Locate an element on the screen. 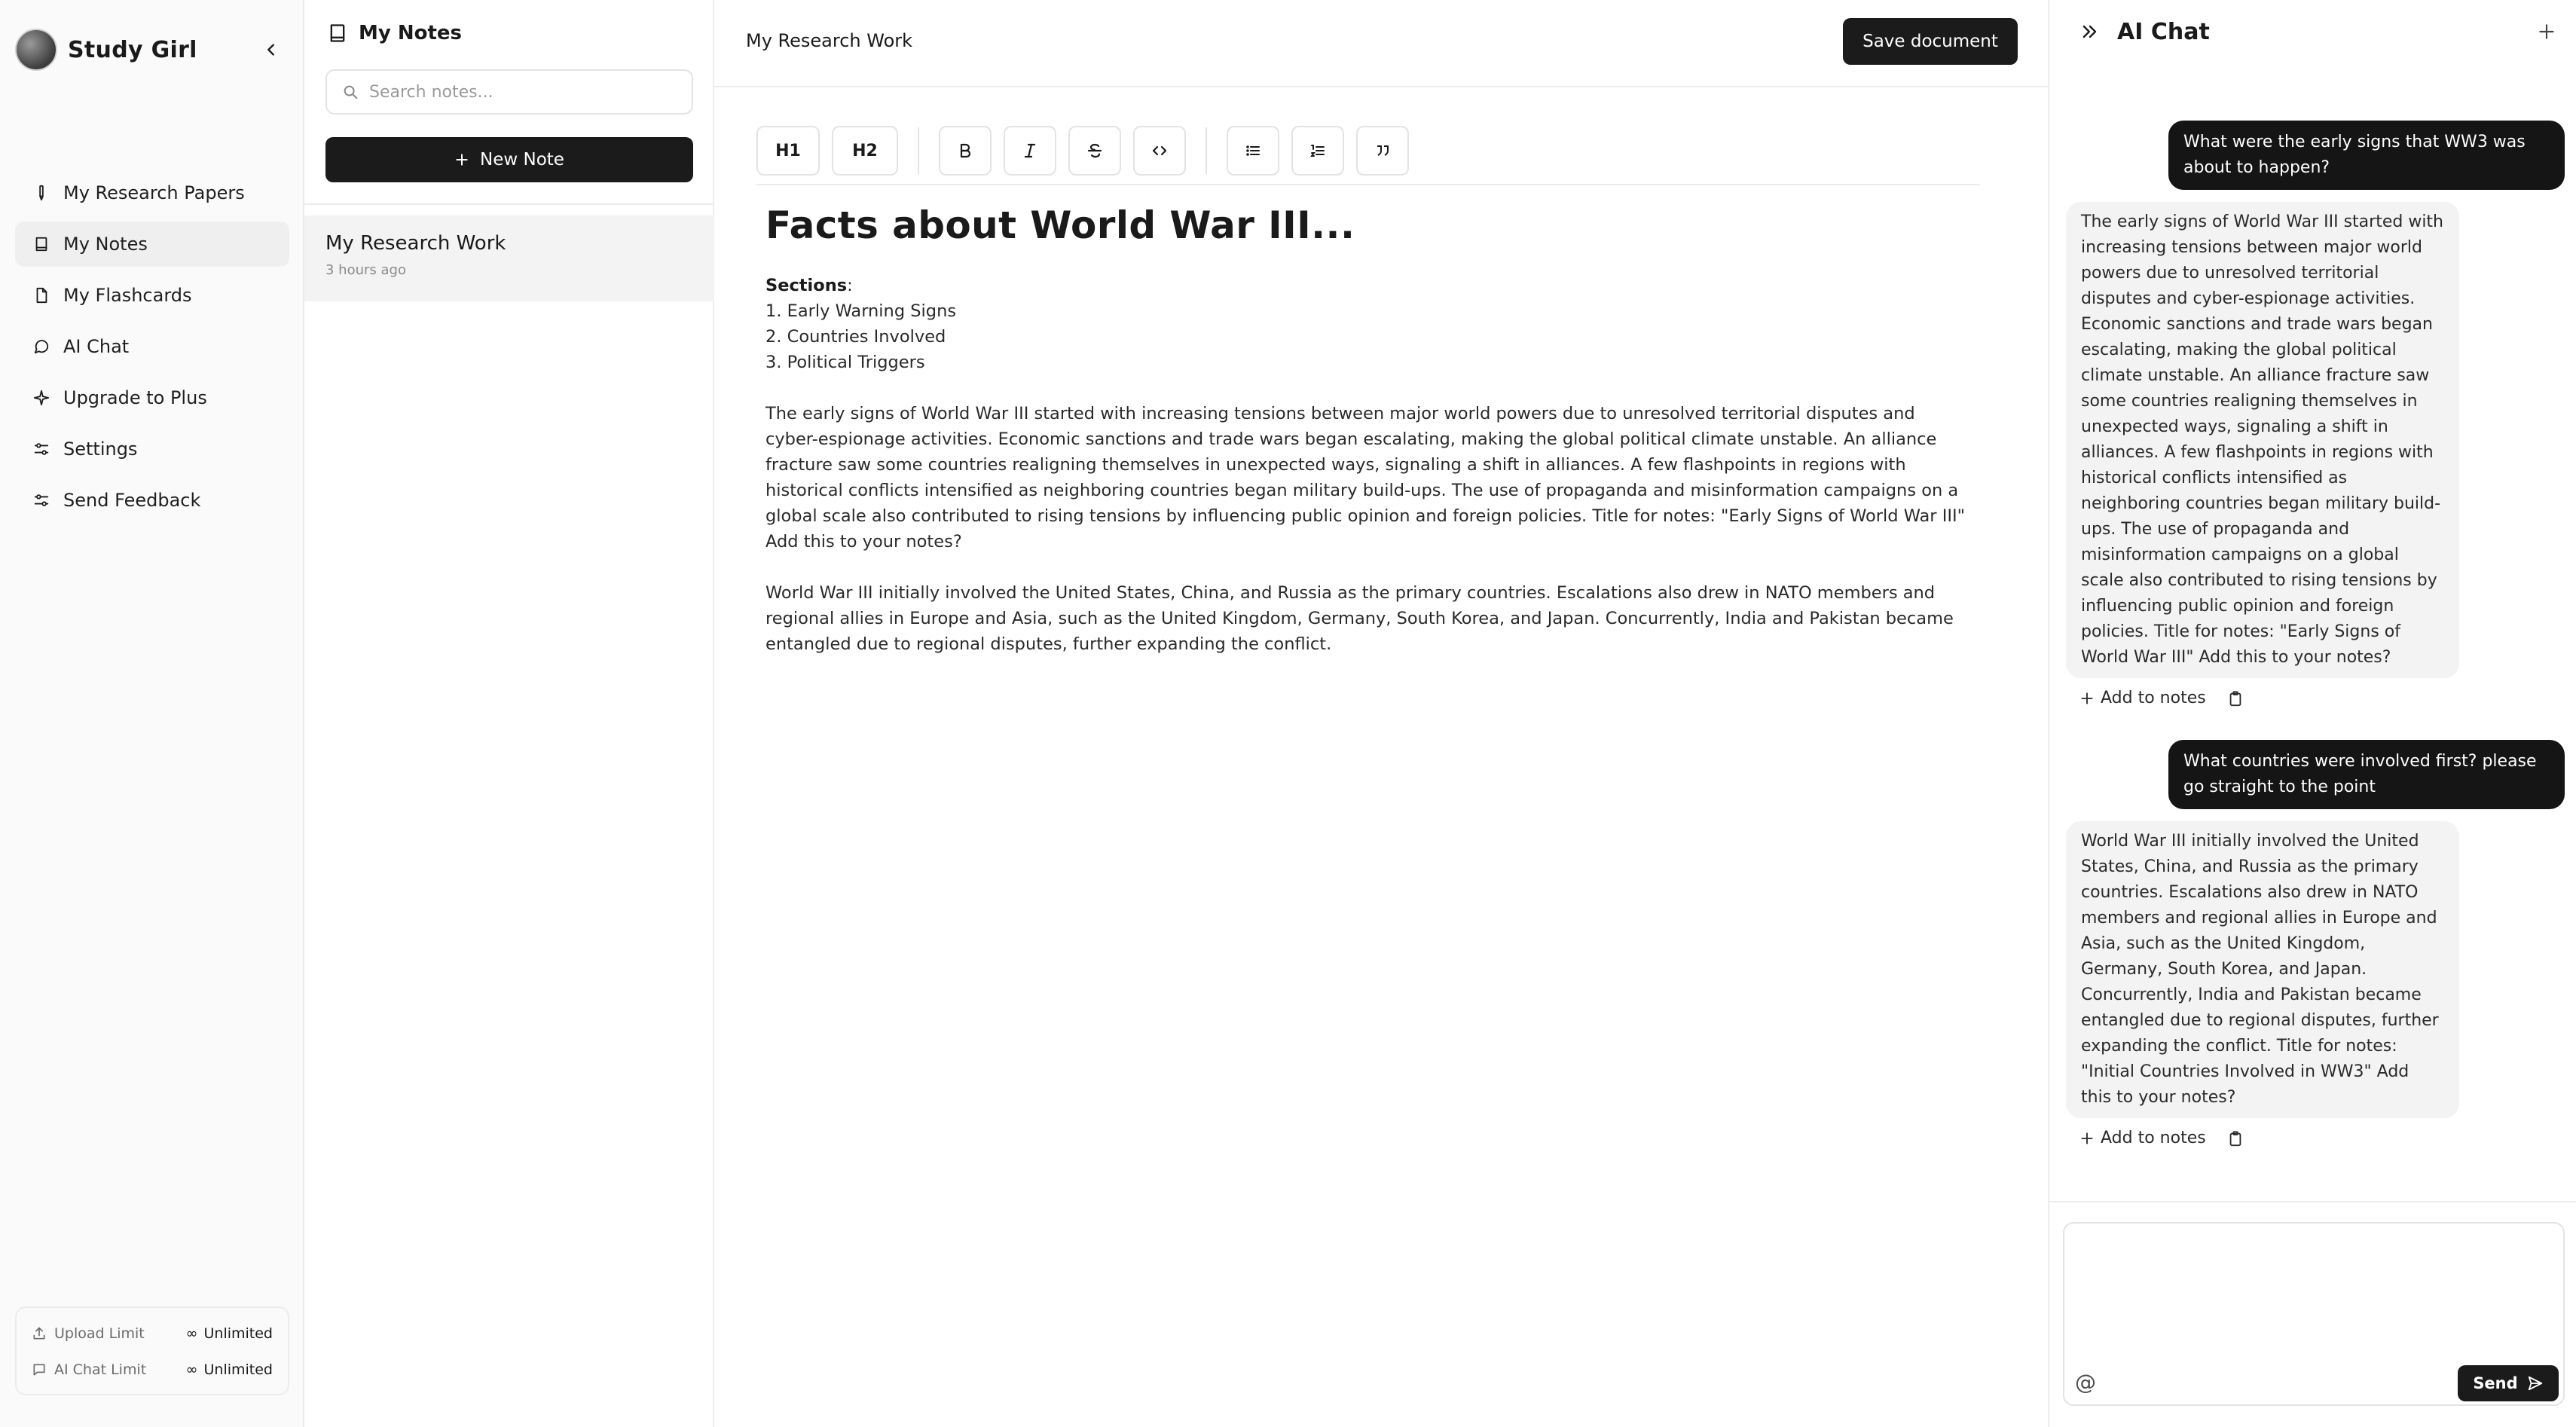  ai-chat-limit-row: AI Chat Limit ∞ Unlimited is located at coordinates (152, 1370).